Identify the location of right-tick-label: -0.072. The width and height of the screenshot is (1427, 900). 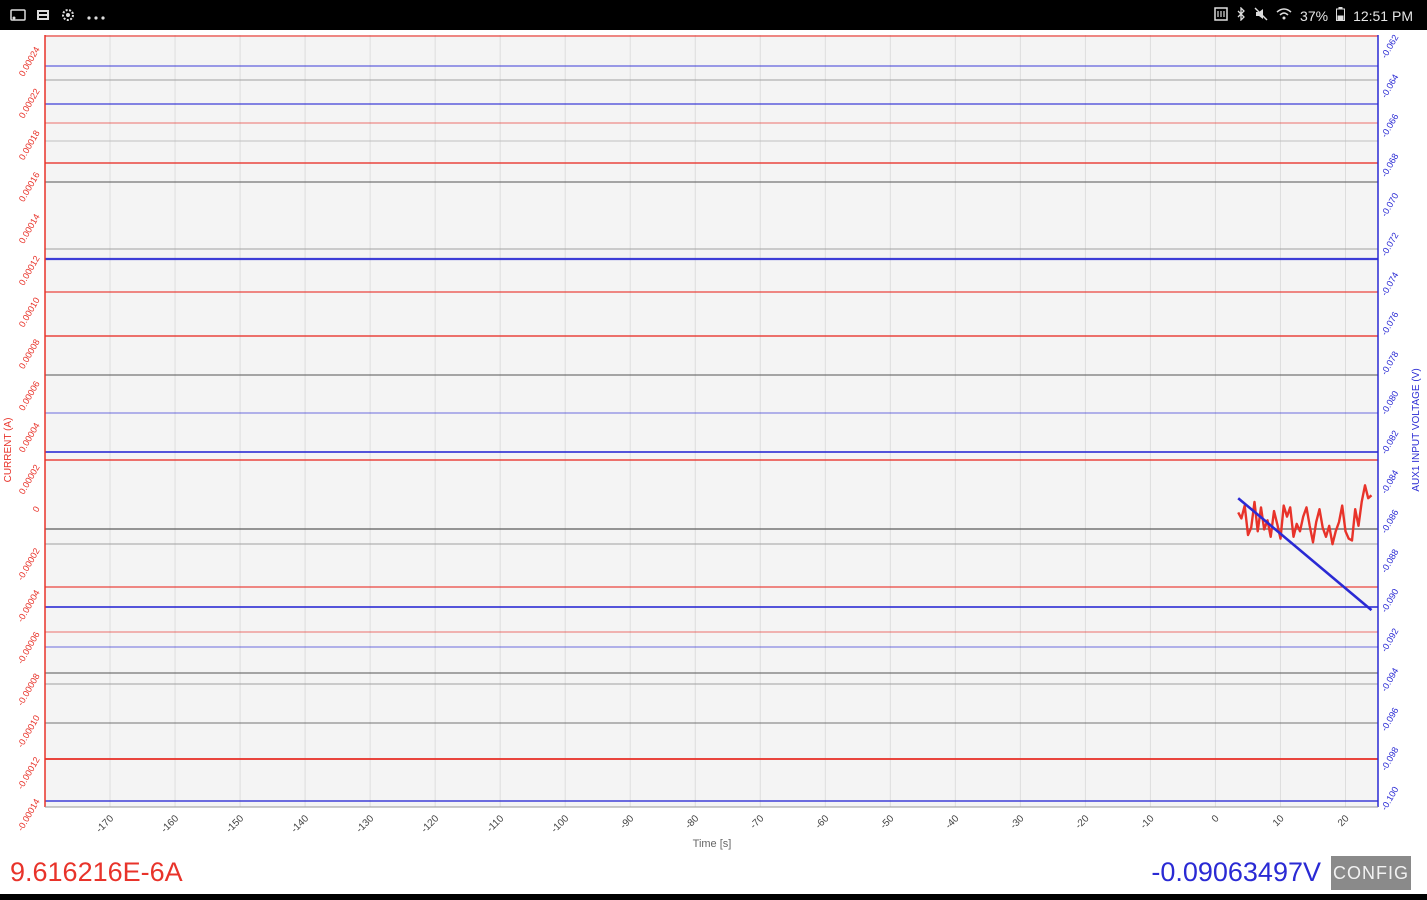
(1389, 244).